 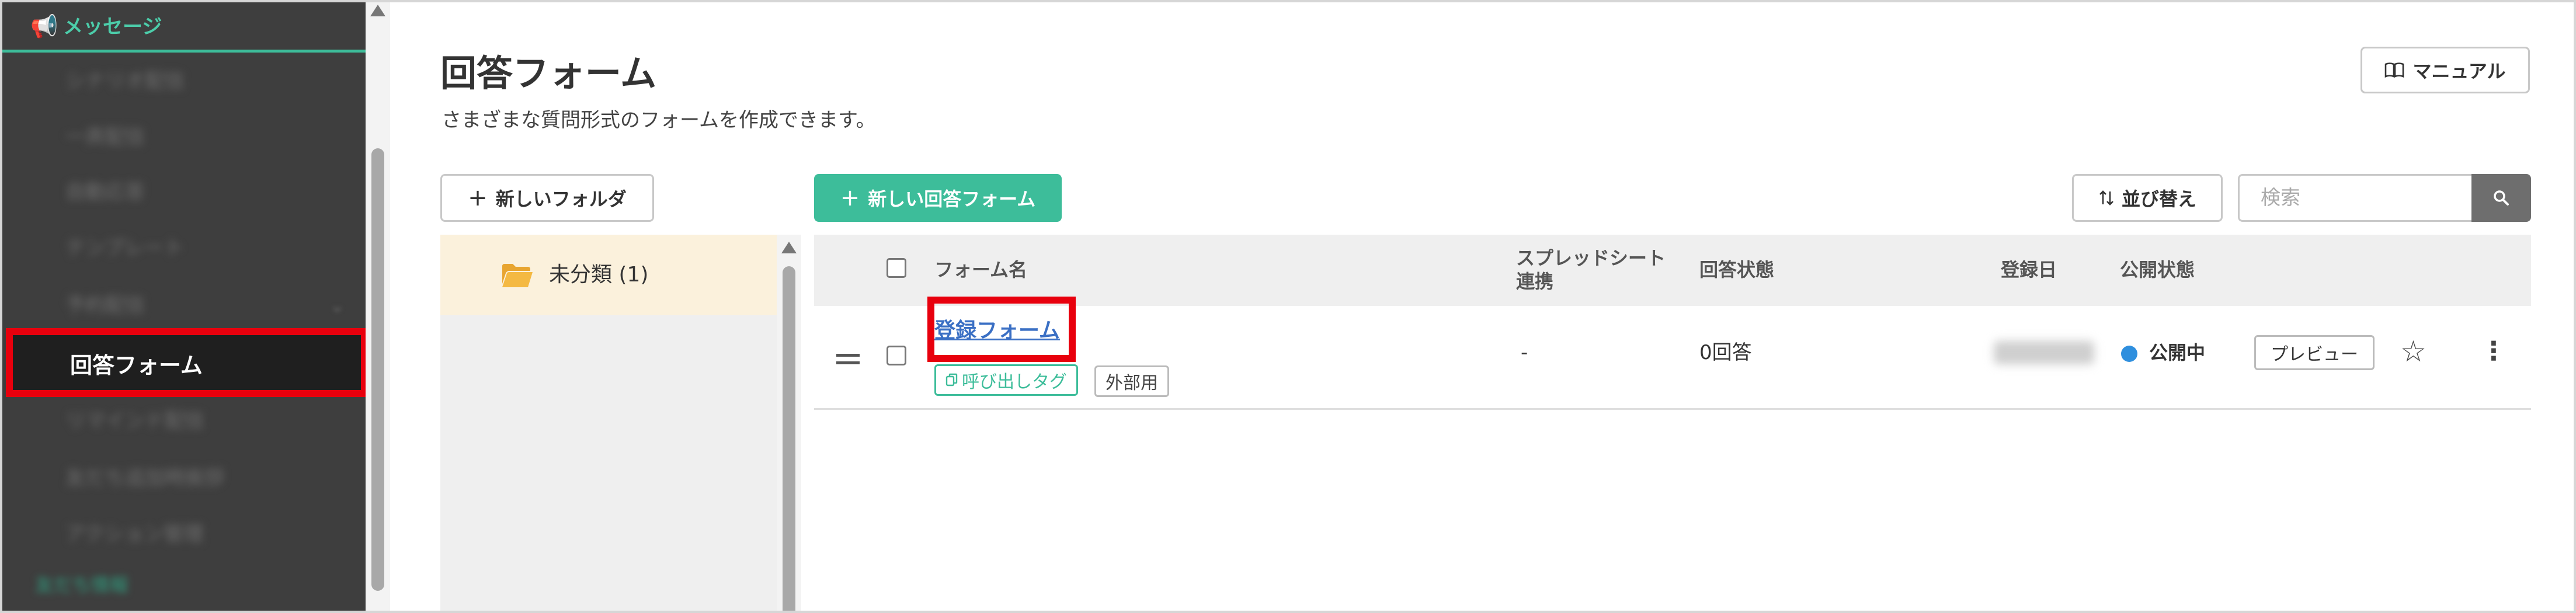 What do you see at coordinates (952, 379) in the screenshot?
I see `copy-icon` at bounding box center [952, 379].